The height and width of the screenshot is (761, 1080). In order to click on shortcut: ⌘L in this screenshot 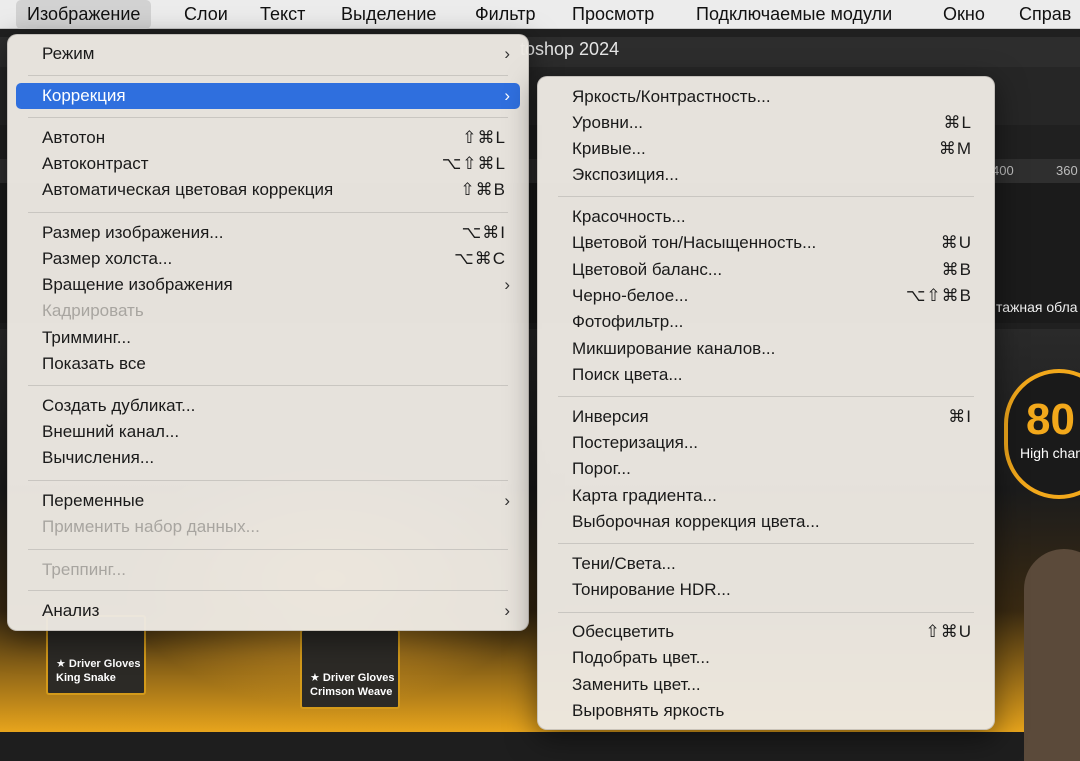, I will do `click(957, 122)`.